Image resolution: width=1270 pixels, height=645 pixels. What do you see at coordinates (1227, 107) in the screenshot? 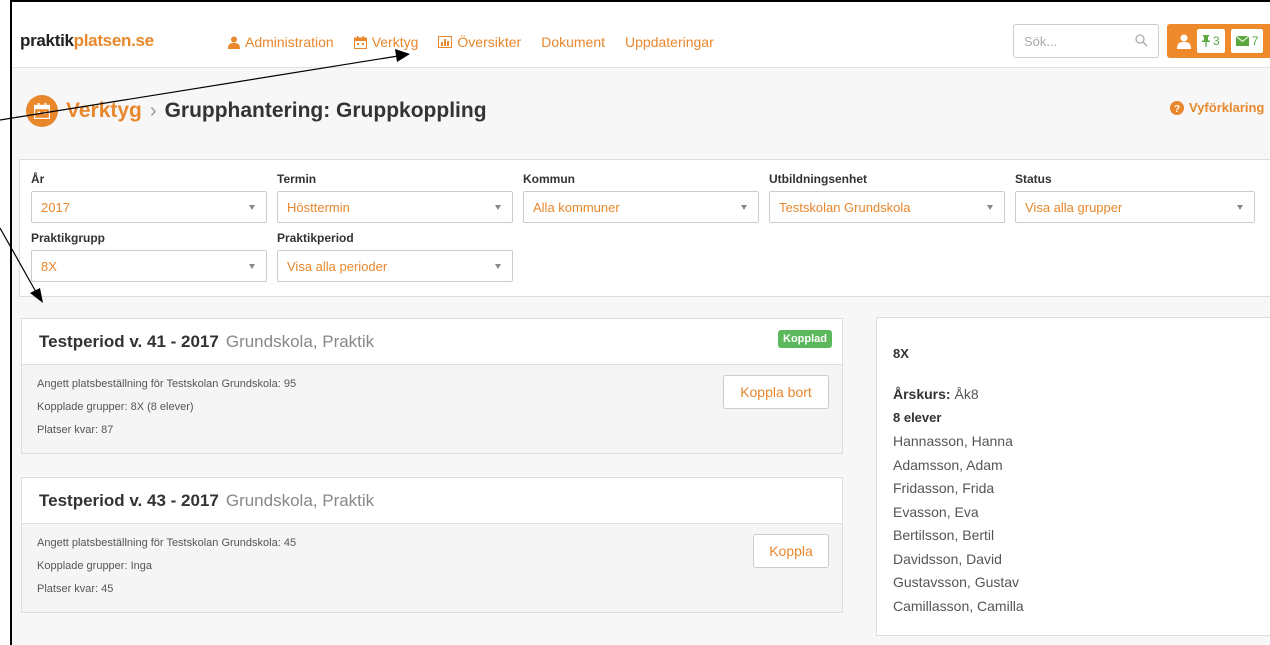
I see `help-label: Vyförklaring` at bounding box center [1227, 107].